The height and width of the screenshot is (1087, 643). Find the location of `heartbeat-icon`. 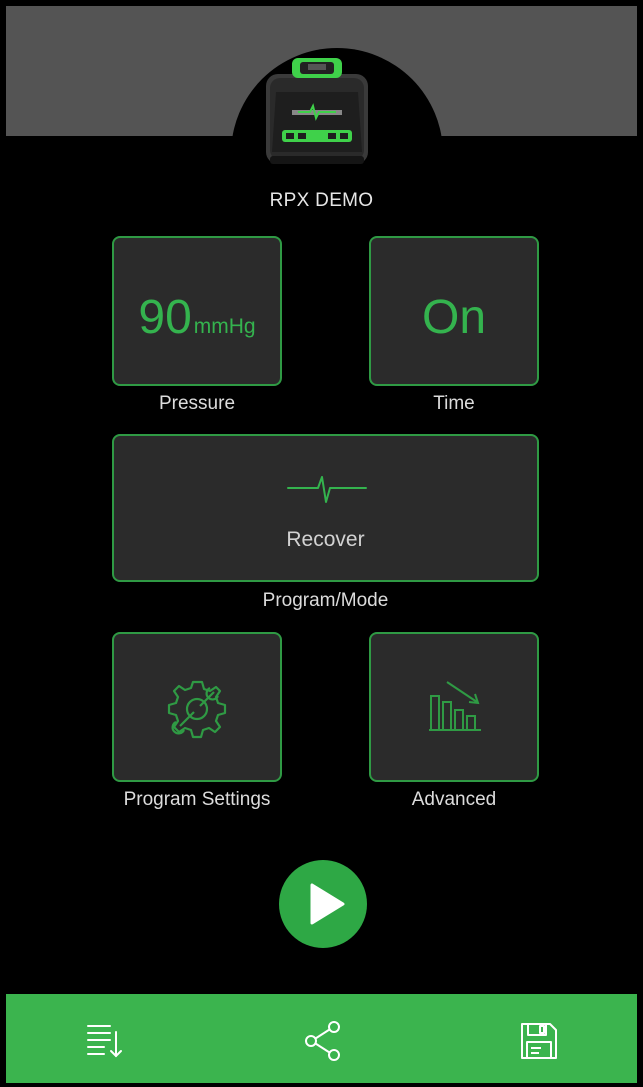

heartbeat-icon is located at coordinates (327, 489).